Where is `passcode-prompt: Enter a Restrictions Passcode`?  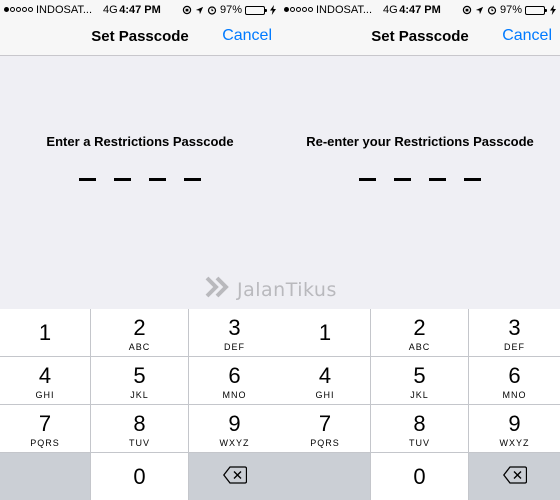 passcode-prompt: Enter a Restrictions Passcode is located at coordinates (140, 141).